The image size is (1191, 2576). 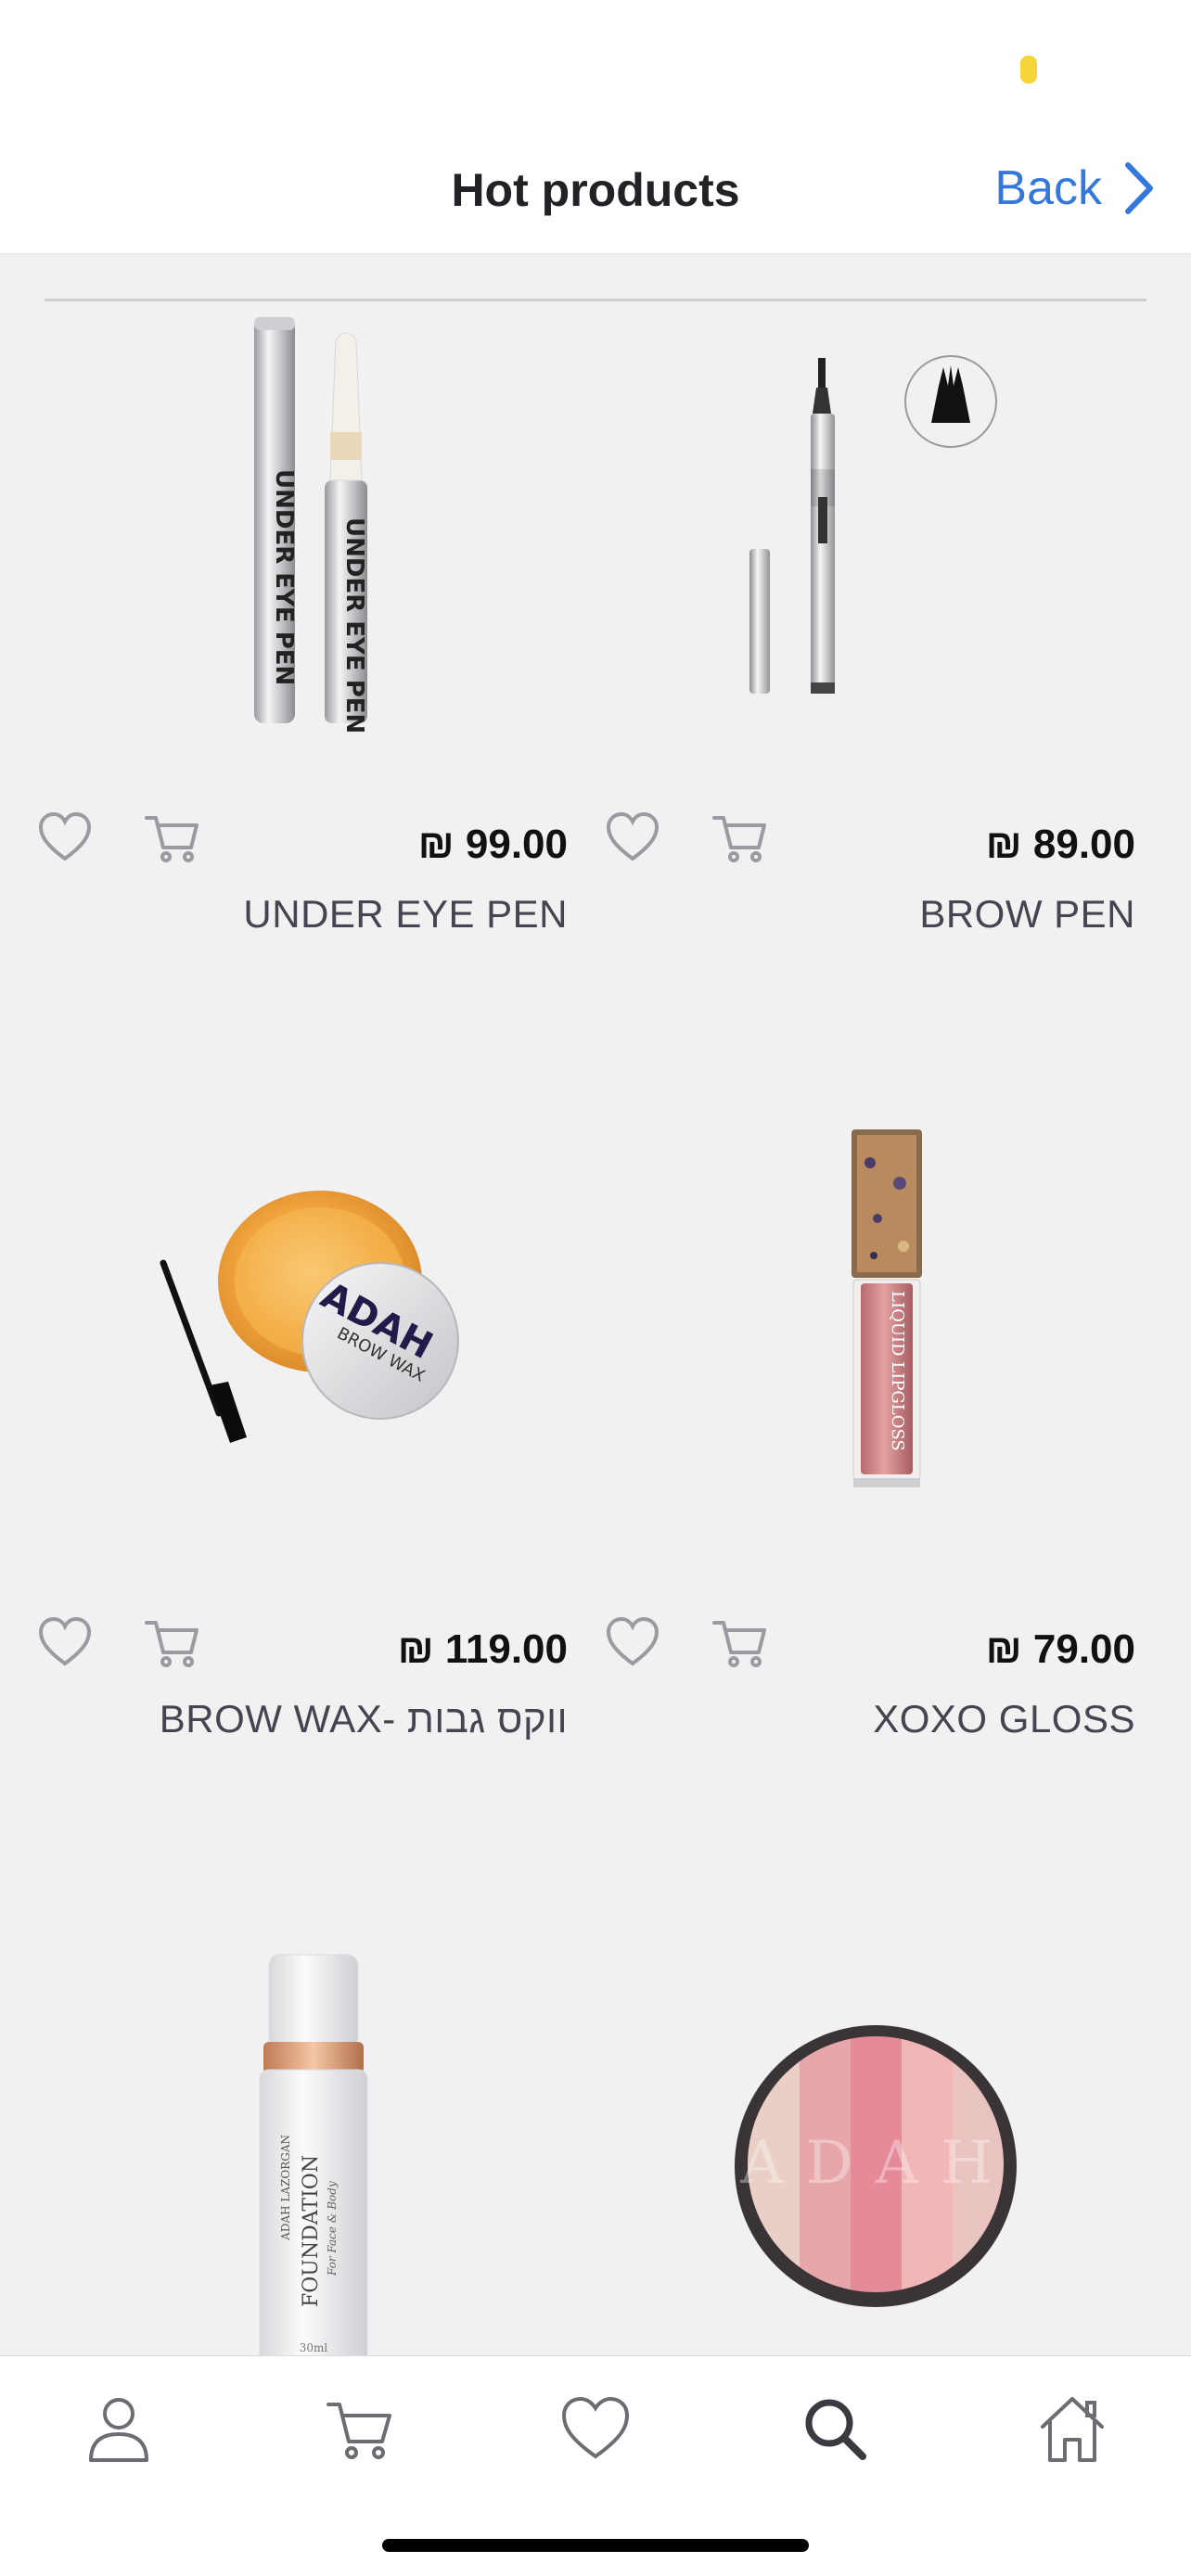 I want to click on person-icon, so click(x=119, y=2428).